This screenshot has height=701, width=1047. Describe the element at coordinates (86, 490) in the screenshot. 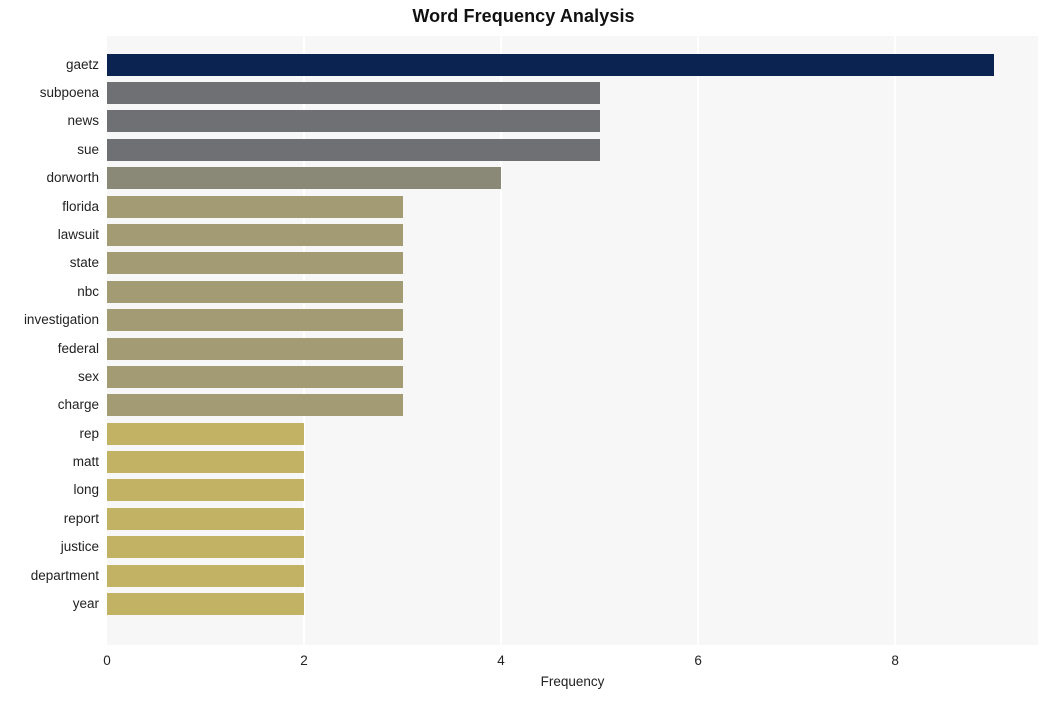

I see `y-tick-label-long: long` at that location.